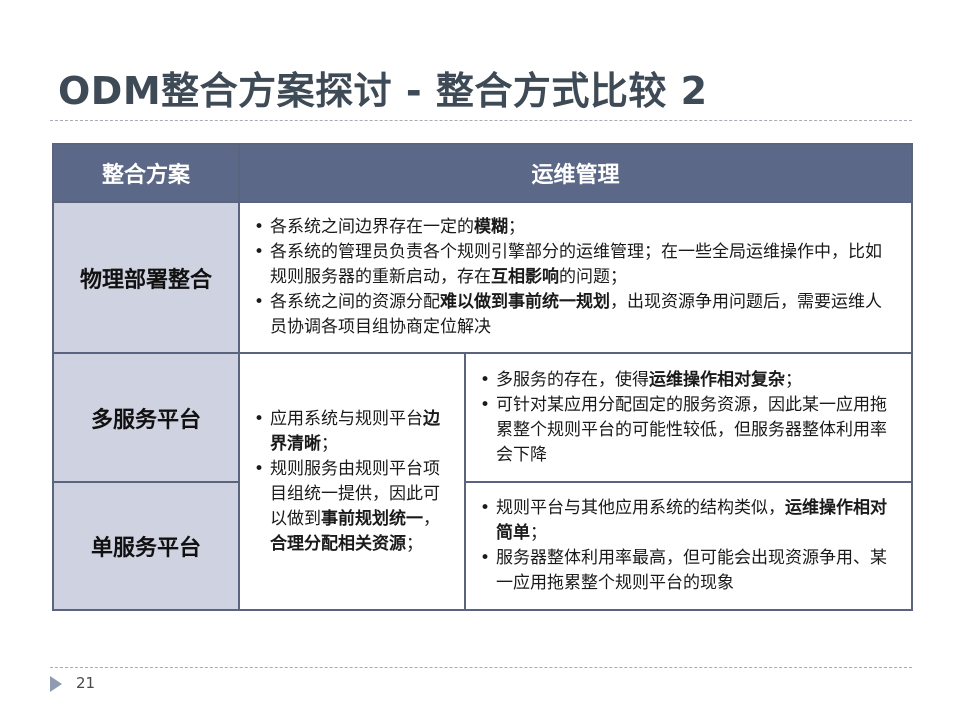 This screenshot has height=720, width=960. Describe the element at coordinates (351, 432) in the screenshot. I see `bullet-item: 应用系统与规则平台边界清晰；` at that location.